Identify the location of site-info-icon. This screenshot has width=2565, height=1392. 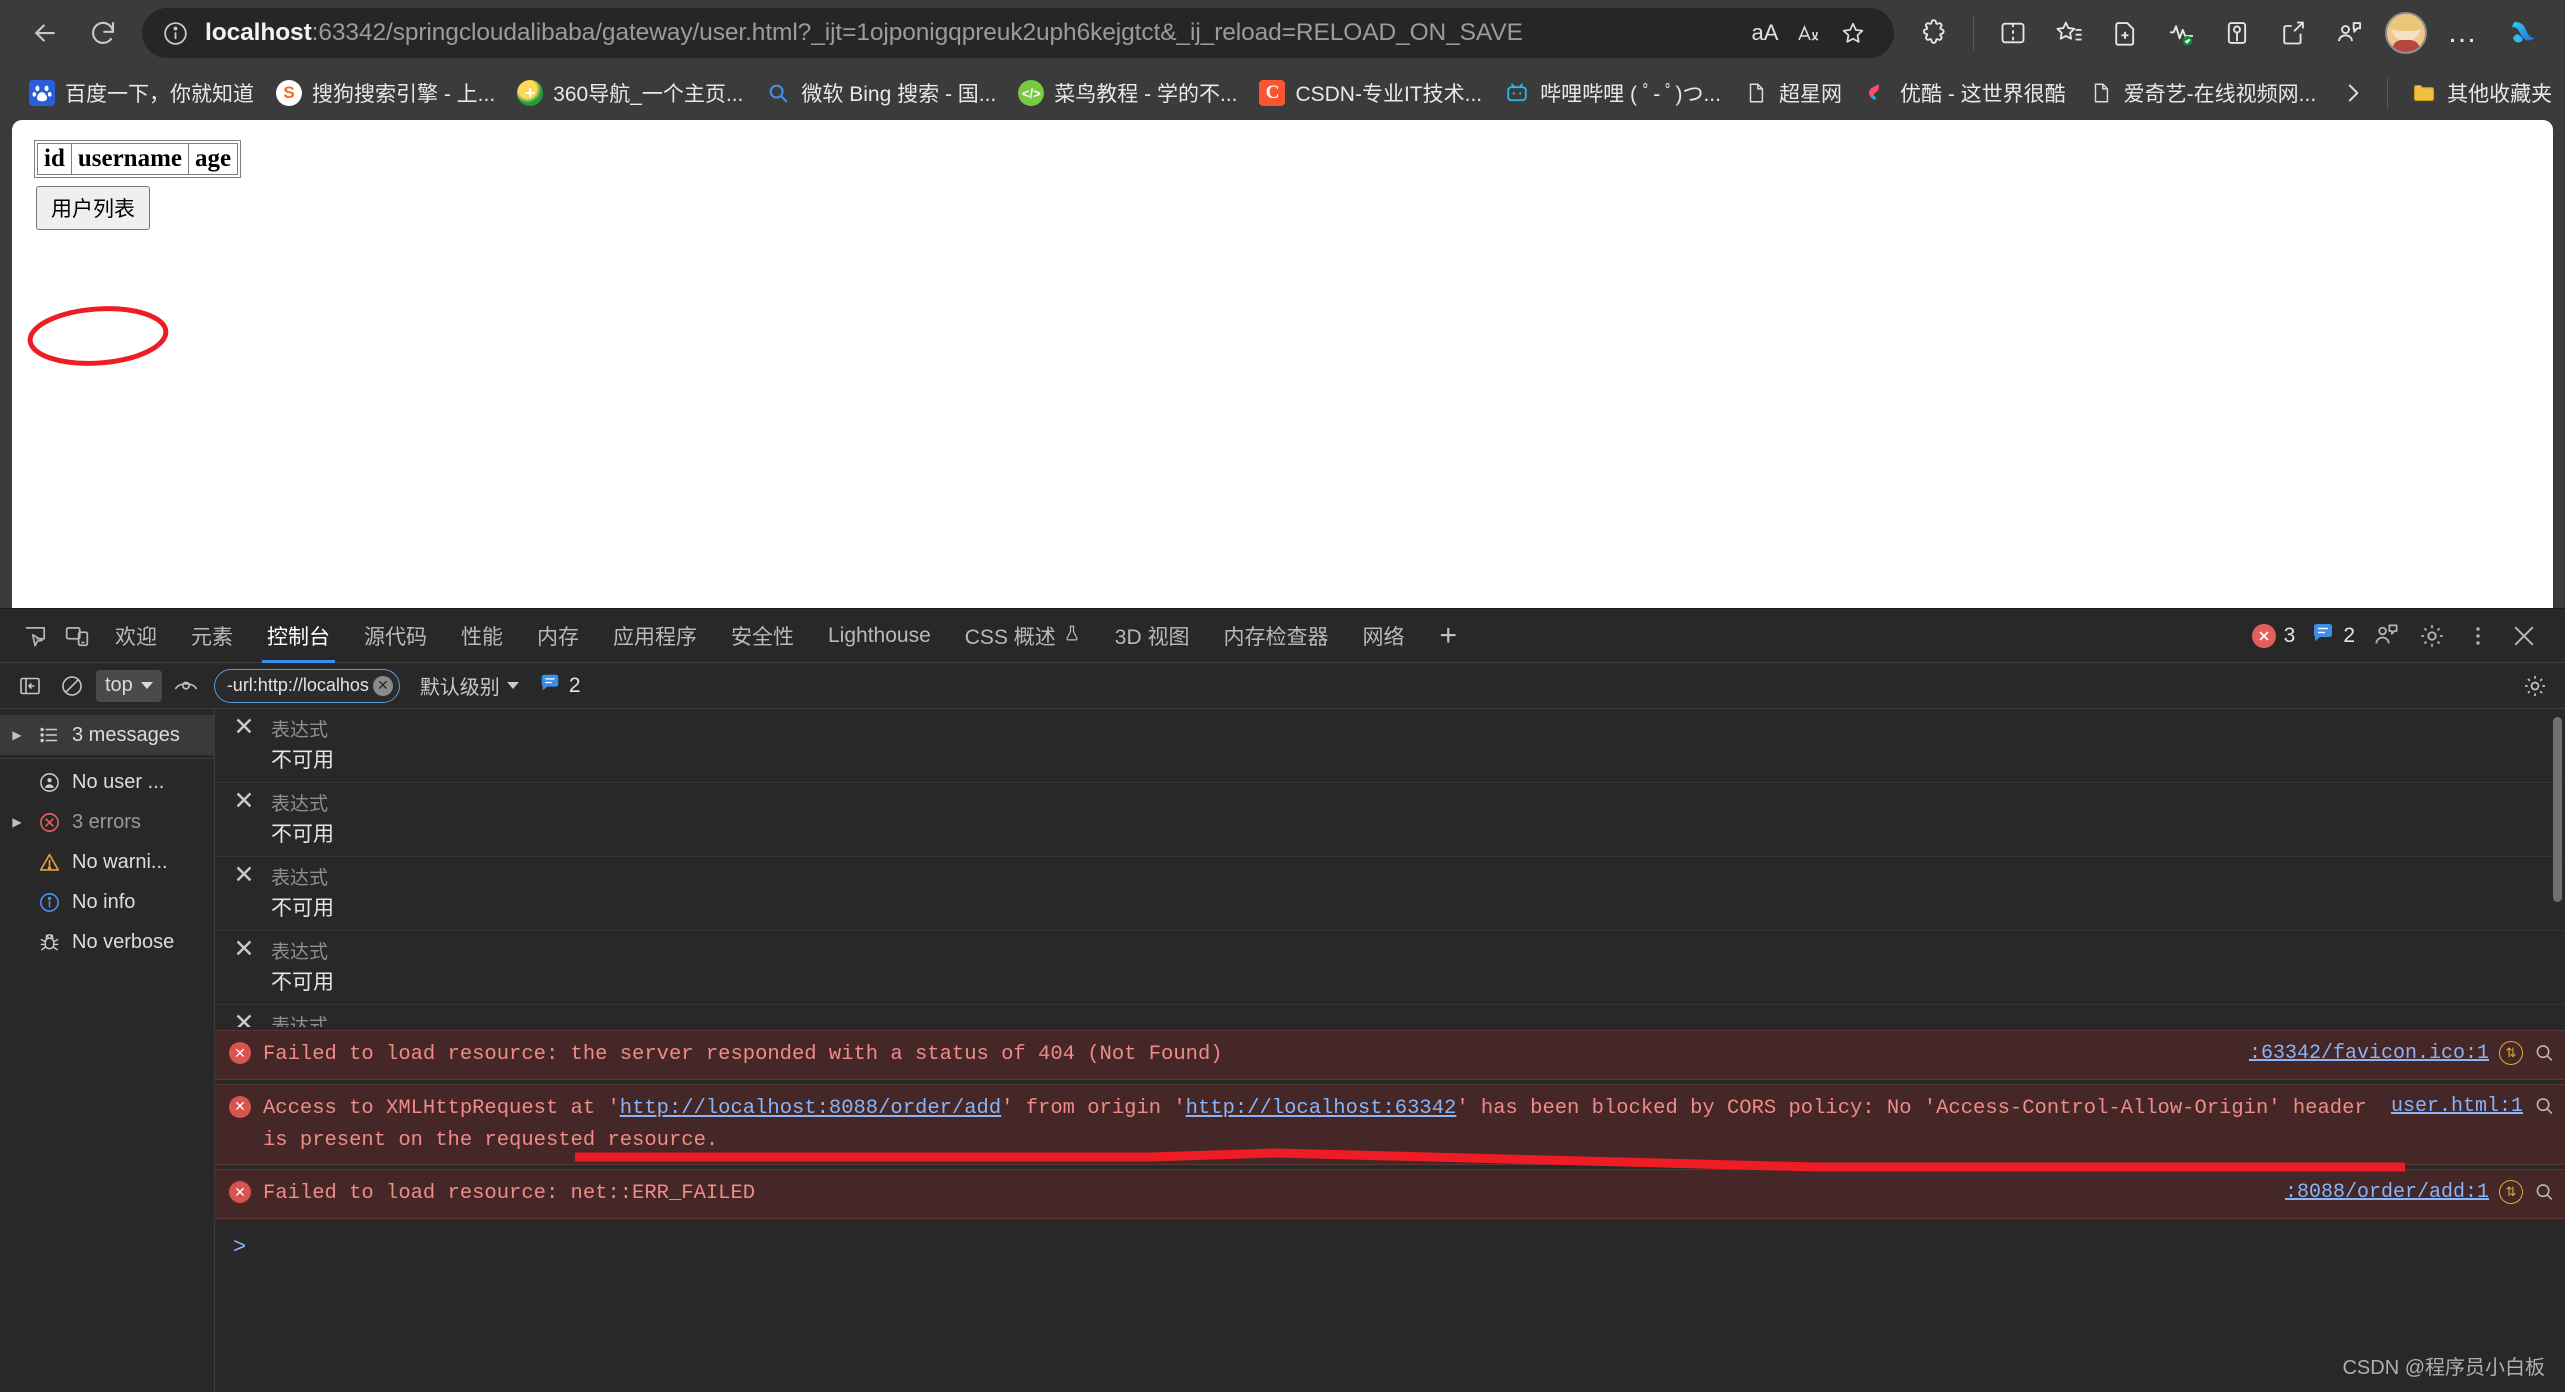
(175, 33).